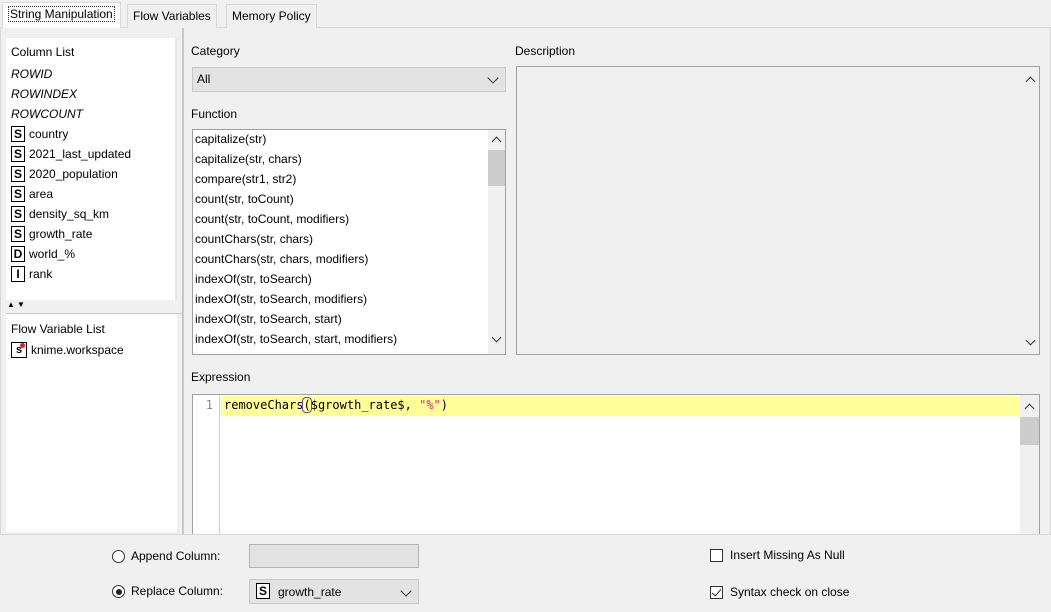 This screenshot has height=612, width=1051. I want to click on panel-splitter: ▲ ▼, so click(94, 307).